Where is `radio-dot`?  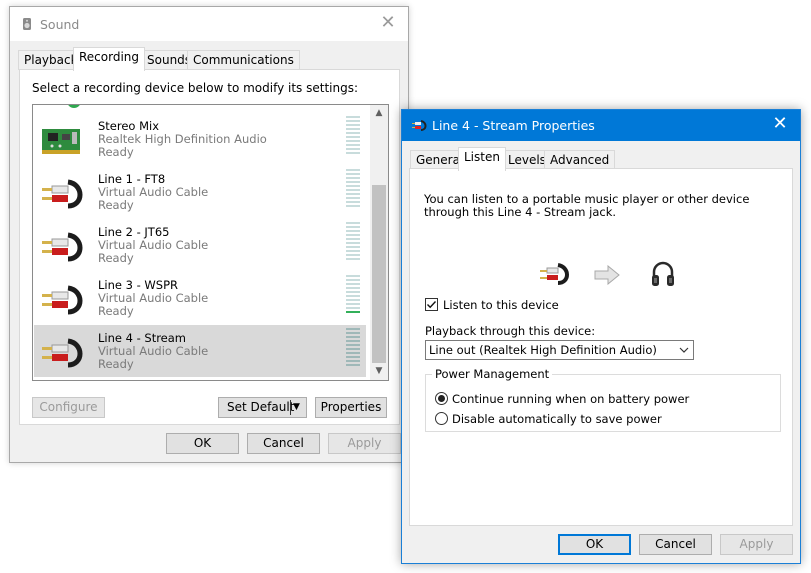
radio-dot is located at coordinates (441, 398).